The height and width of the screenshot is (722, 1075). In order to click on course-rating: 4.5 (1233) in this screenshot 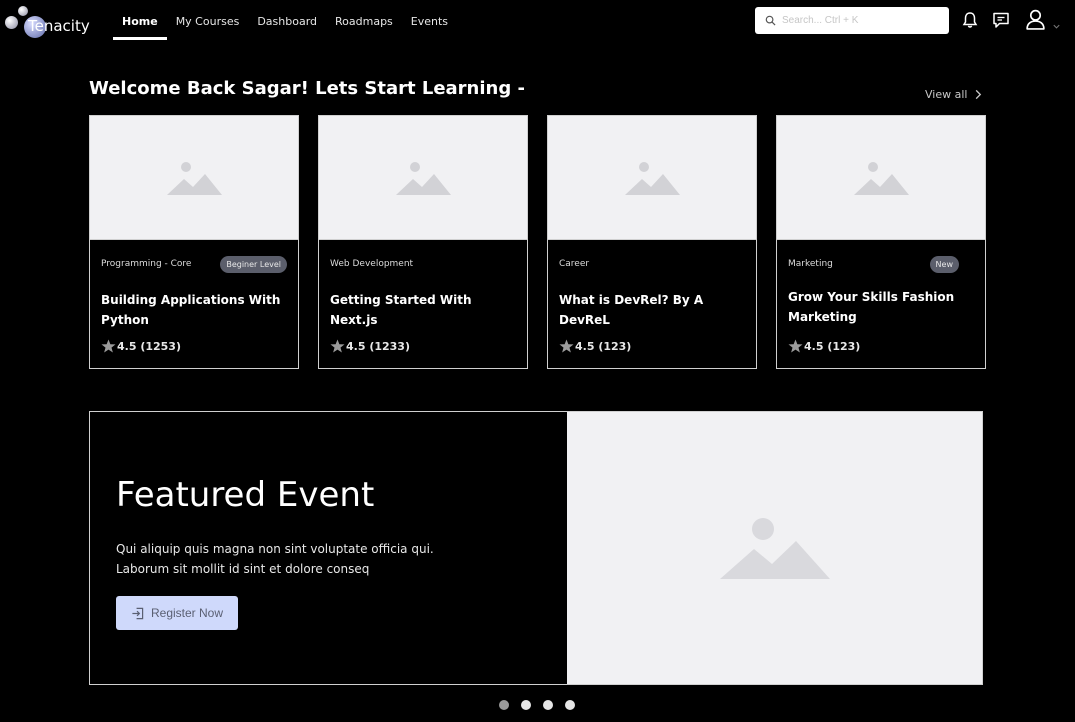, I will do `click(370, 346)`.